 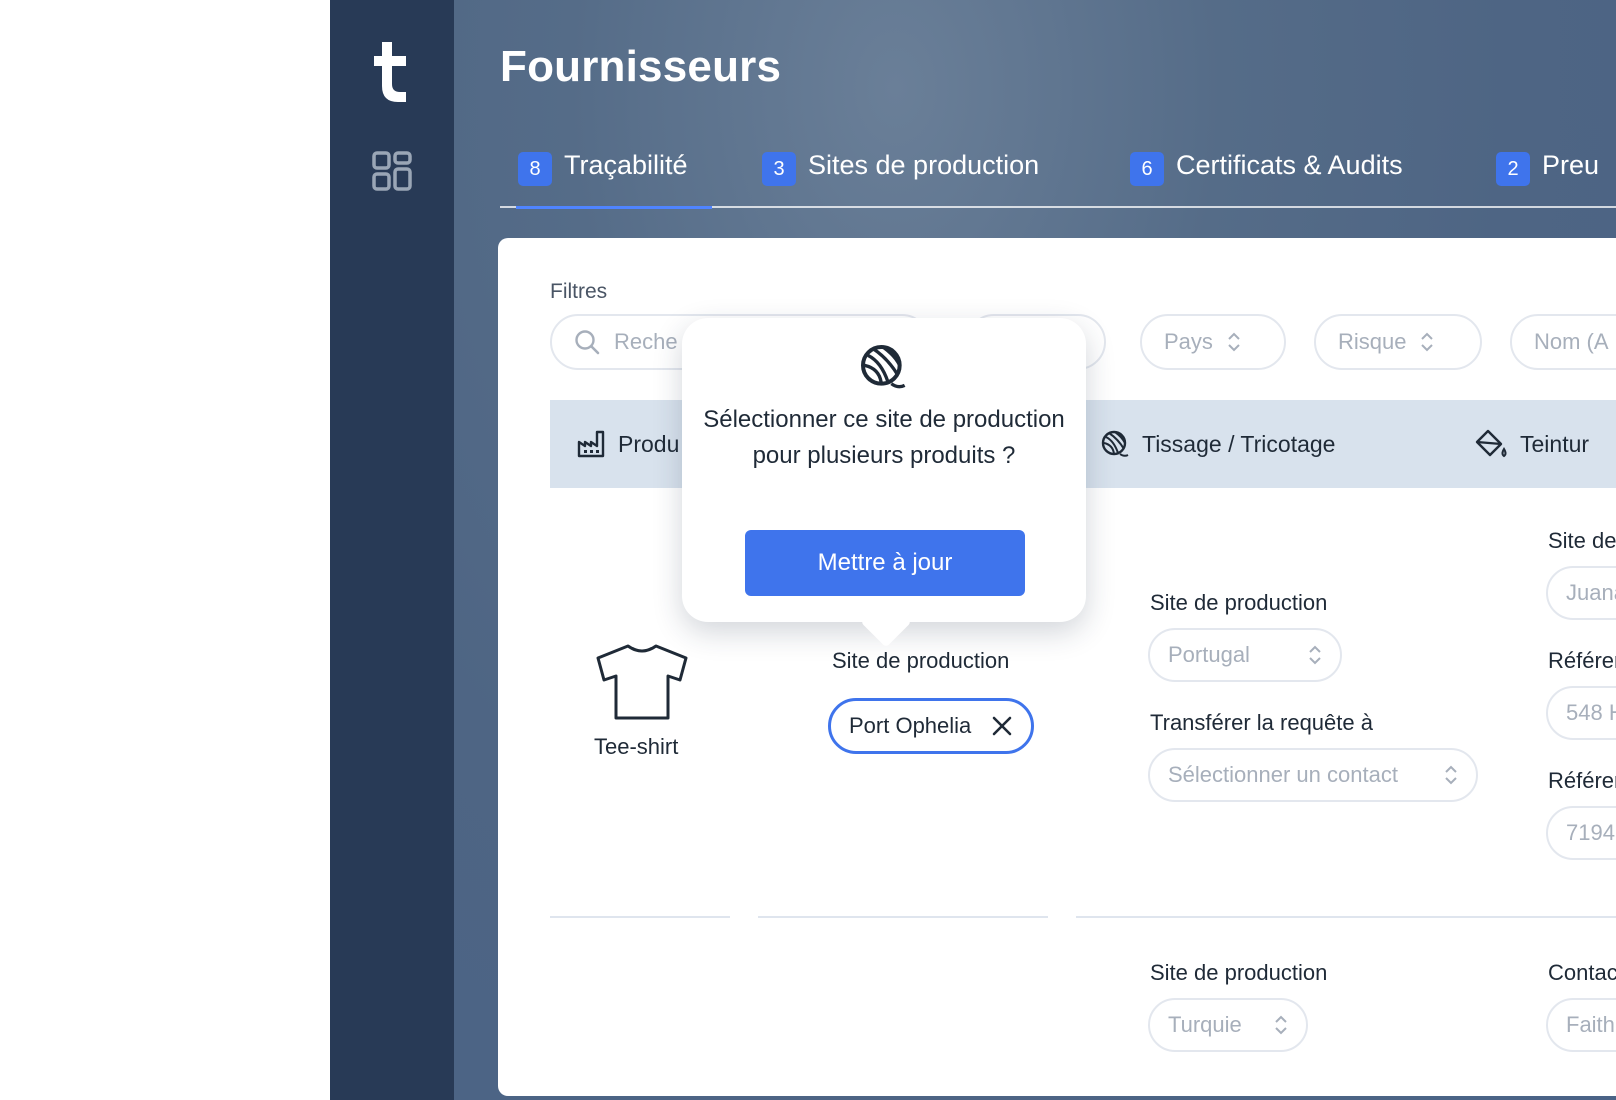 I want to click on site-tag-label: Port Ophelia, so click(x=910, y=725).